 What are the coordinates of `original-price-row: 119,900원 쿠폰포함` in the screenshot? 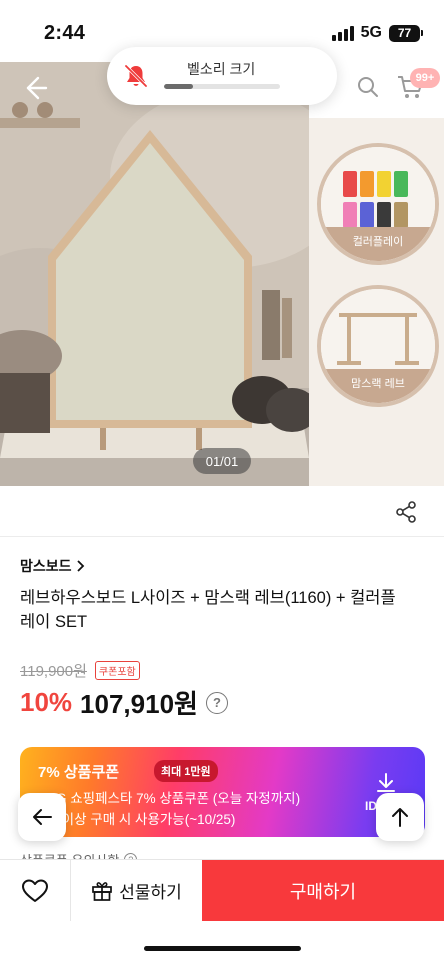 It's located at (80, 670).